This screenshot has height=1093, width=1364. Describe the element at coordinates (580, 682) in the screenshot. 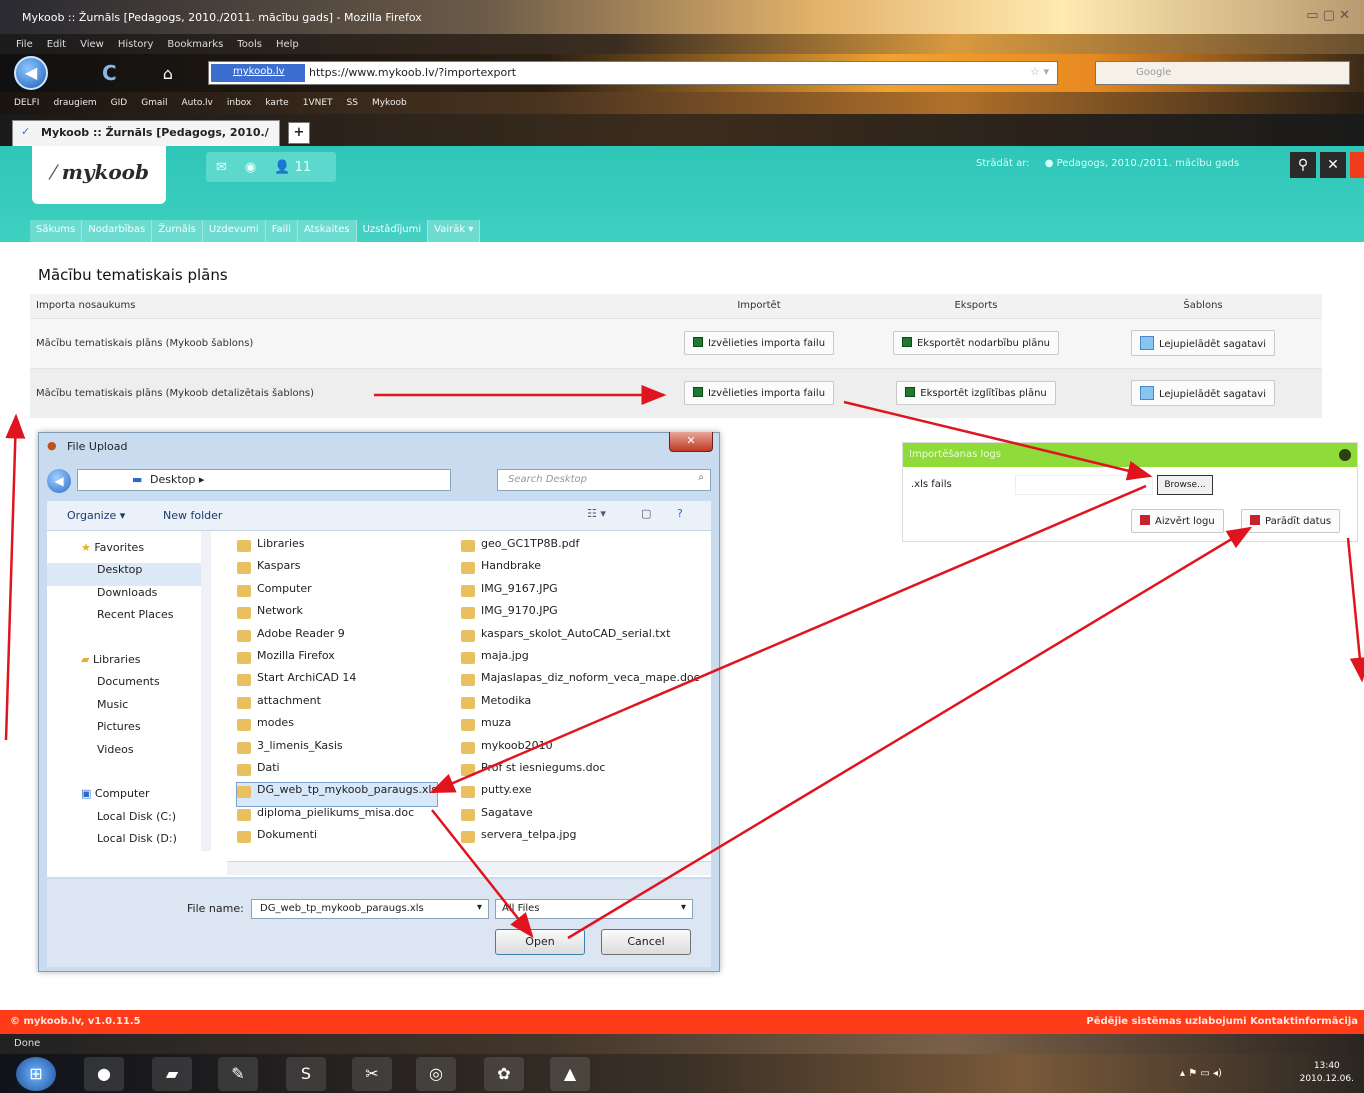

I see `file-item: Majaslapas_diz_noform_veca_mape.doc` at that location.